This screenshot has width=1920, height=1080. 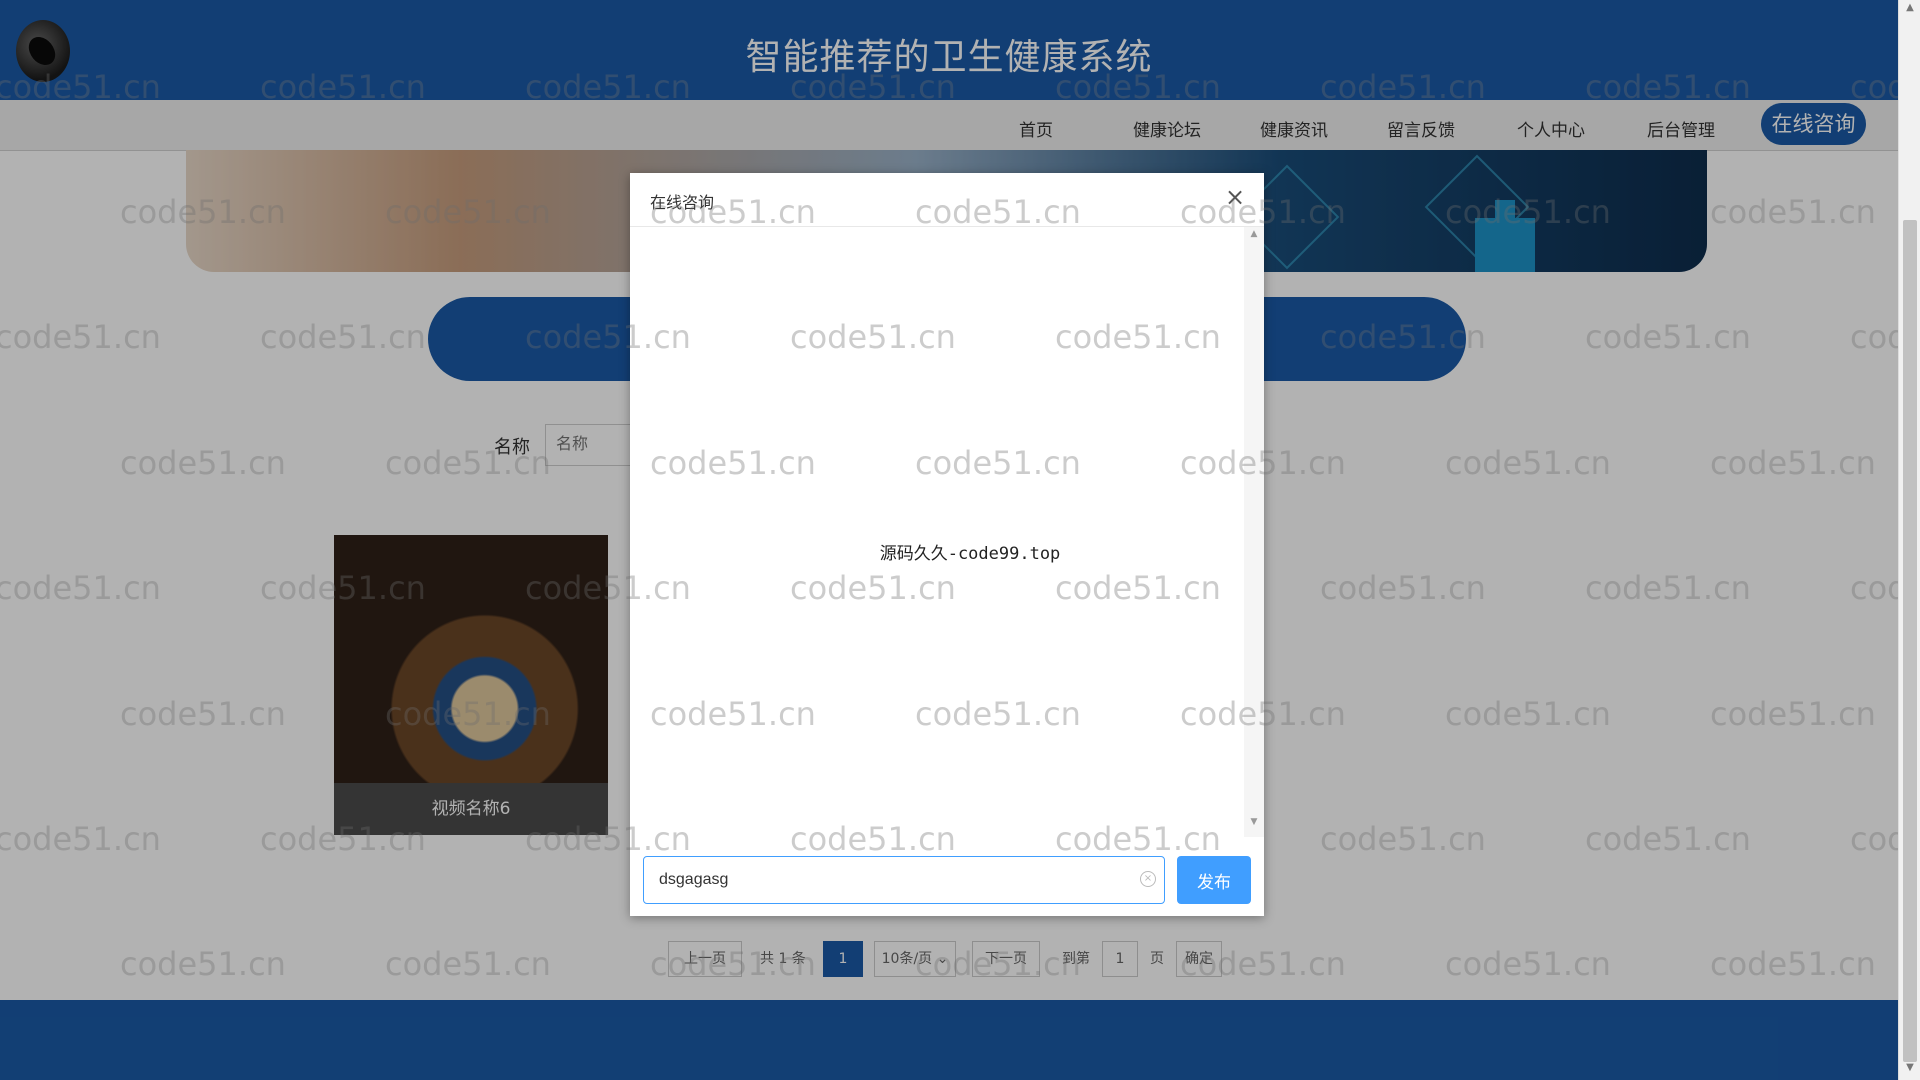 I want to click on scrollbar-thumb, so click(x=1910, y=641).